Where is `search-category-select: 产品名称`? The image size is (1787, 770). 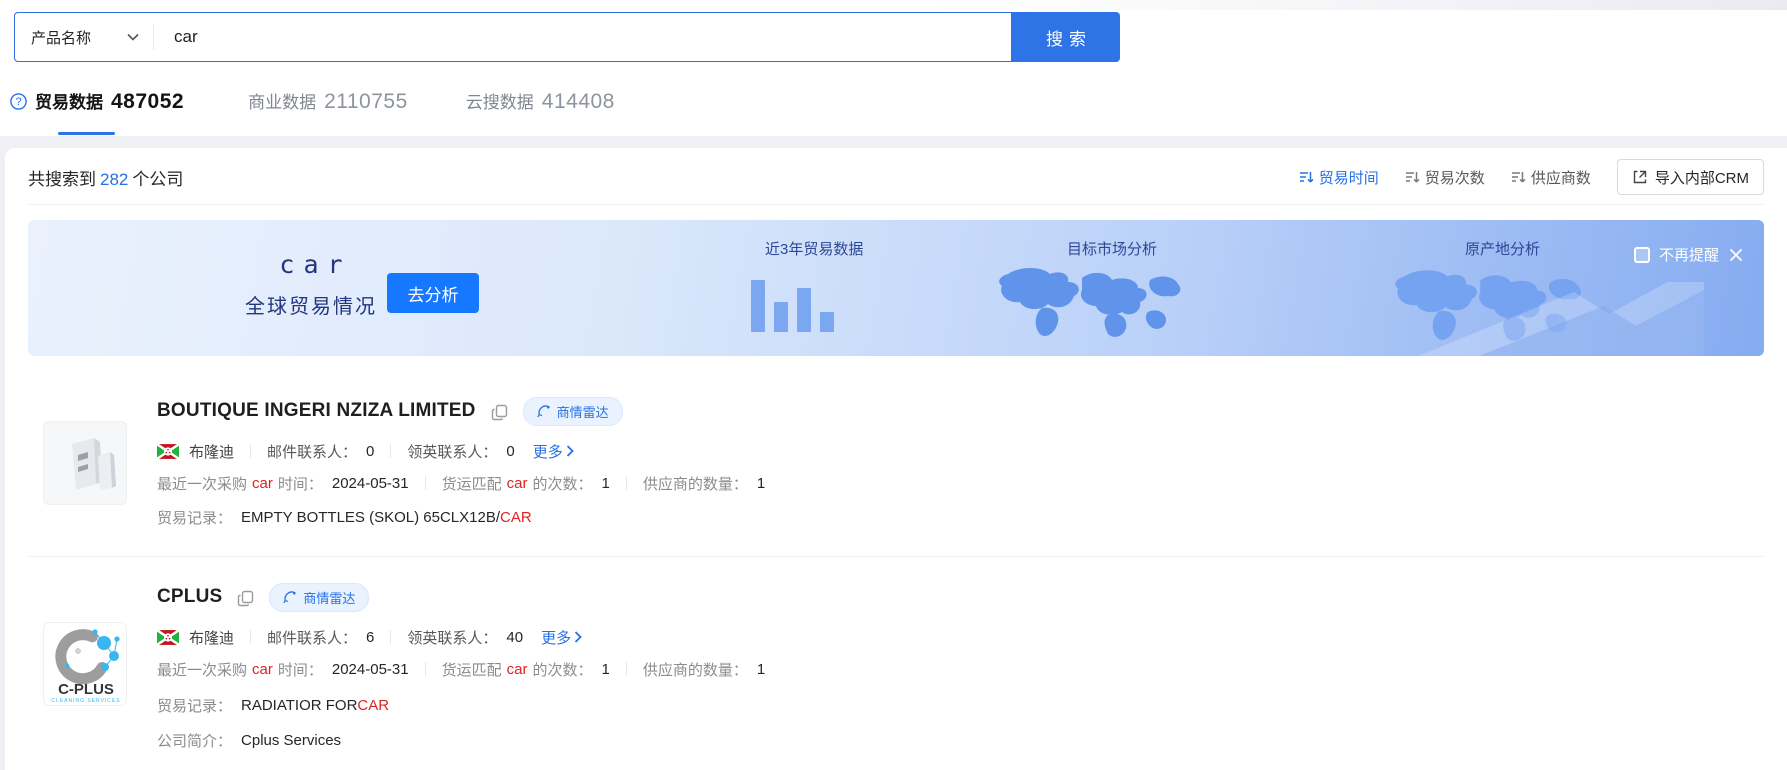
search-category-select: 产品名称 is located at coordinates (84, 37).